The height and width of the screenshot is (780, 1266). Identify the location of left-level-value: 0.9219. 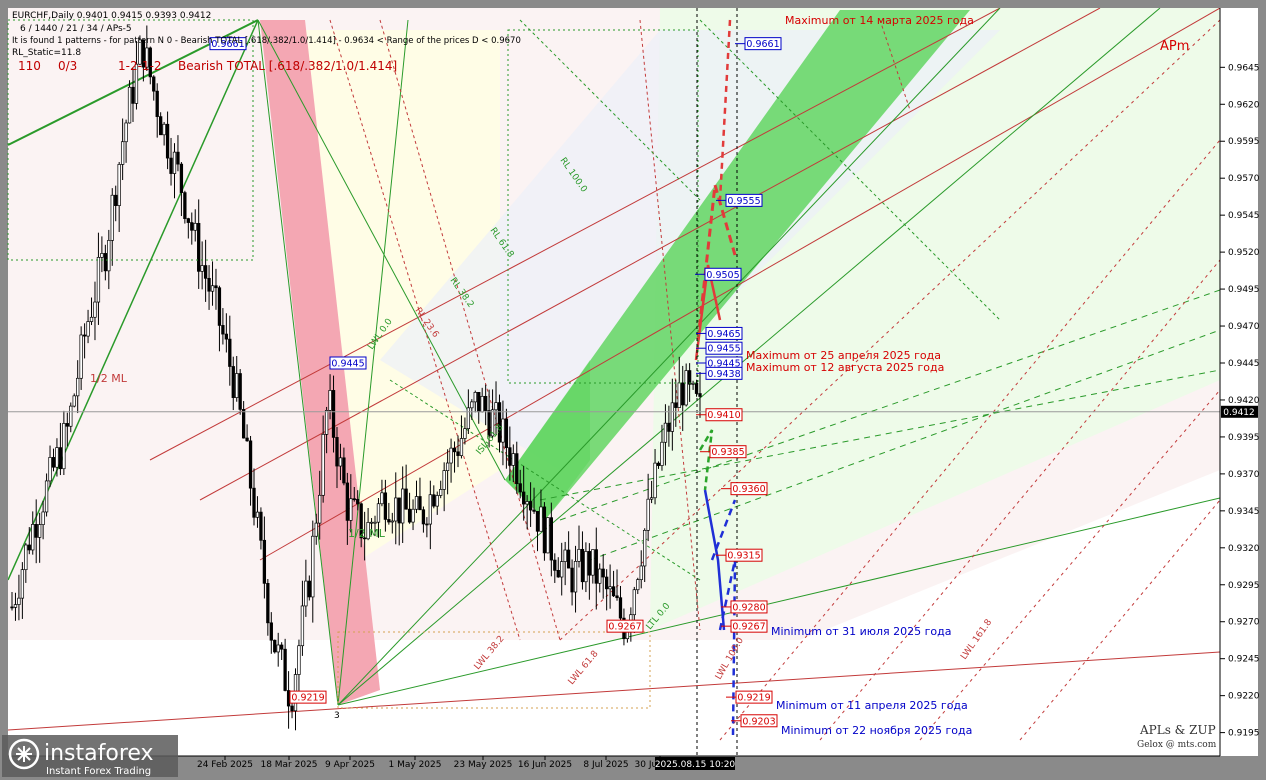
(307, 698).